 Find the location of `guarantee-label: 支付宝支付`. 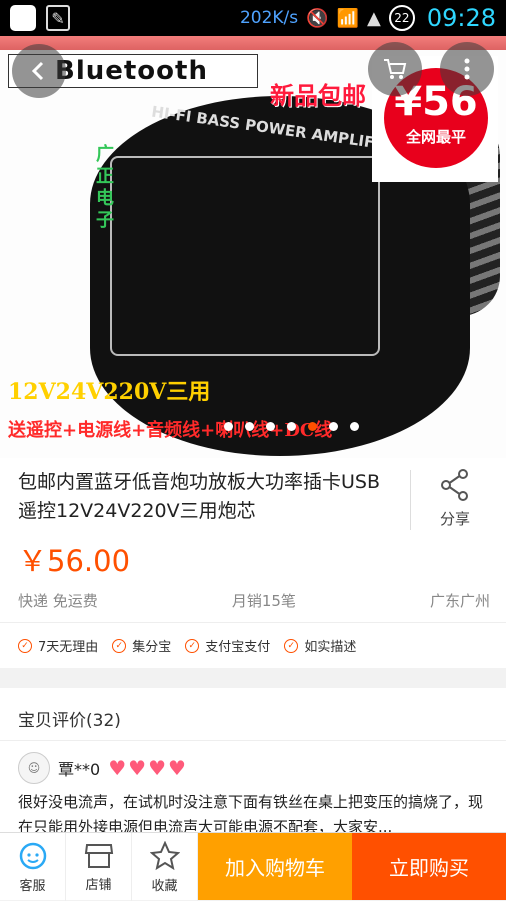

guarantee-label: 支付宝支付 is located at coordinates (238, 647).